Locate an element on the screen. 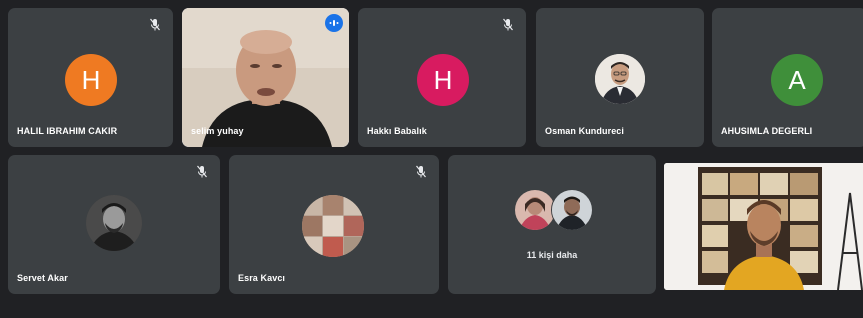 Image resolution: width=863 pixels, height=318 pixels. participant-name: AHUSIMLA DEGERLI is located at coordinates (767, 131).